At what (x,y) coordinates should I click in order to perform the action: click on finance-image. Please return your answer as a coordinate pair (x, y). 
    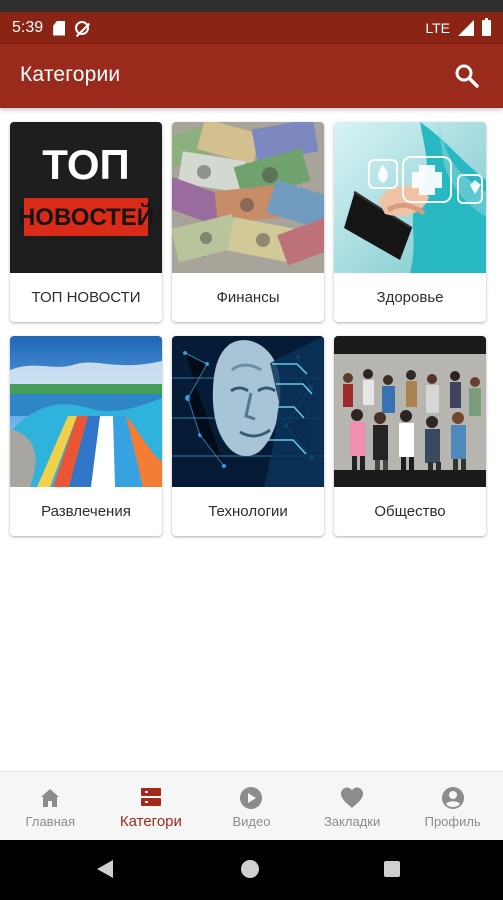
    Looking at the image, I should click on (248, 197).